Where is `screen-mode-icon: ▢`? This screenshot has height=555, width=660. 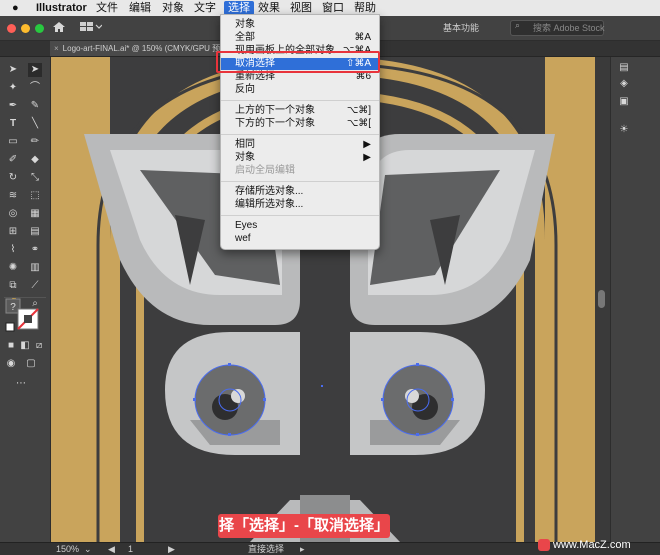 screen-mode-icon: ▢ is located at coordinates (31, 364).